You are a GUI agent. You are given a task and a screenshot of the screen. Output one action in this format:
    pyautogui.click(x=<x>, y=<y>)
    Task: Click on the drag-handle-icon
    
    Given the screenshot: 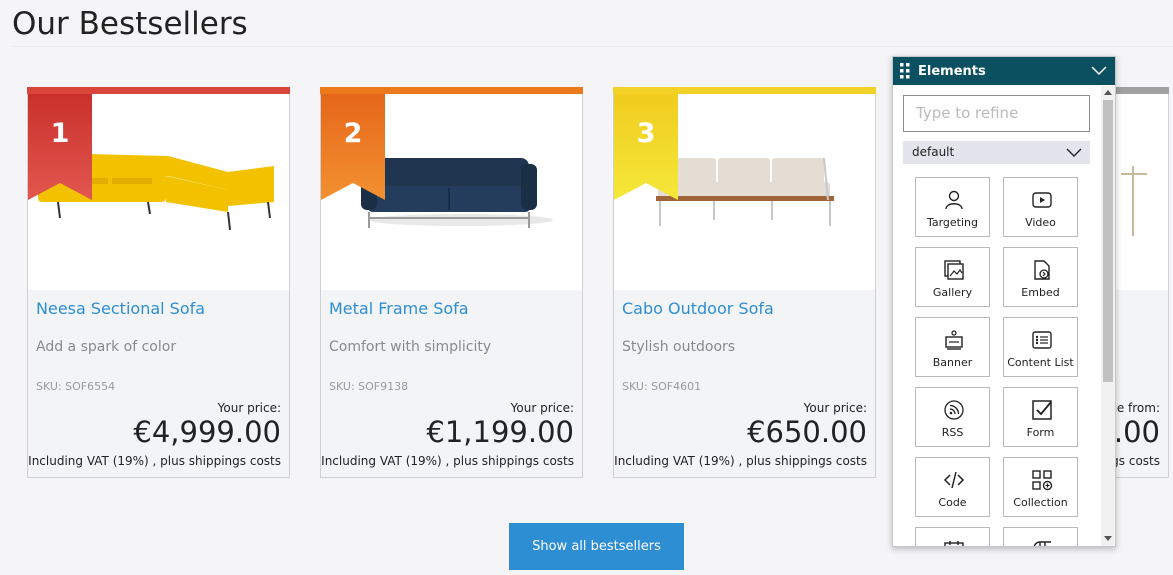 What is the action you would take?
    pyautogui.click(x=905, y=71)
    